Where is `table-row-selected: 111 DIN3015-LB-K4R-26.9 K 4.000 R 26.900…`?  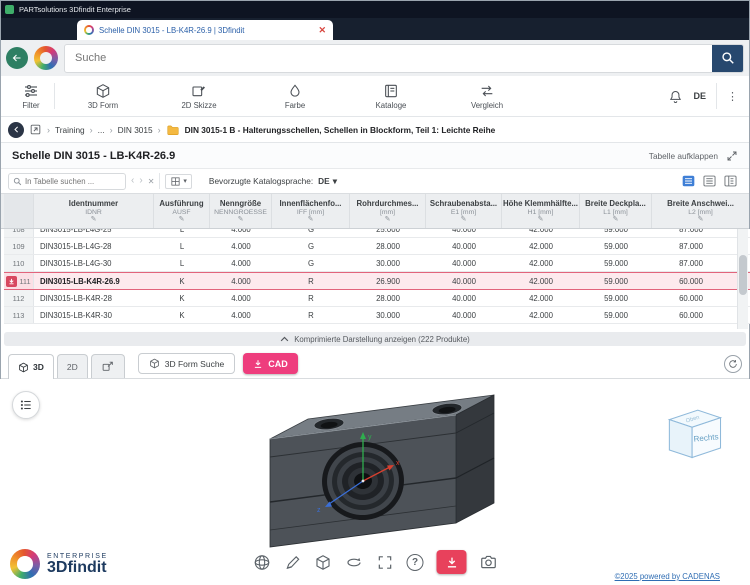 table-row-selected: 111 DIN3015-LB-K4R-26.9 K 4.000 R 26.900… is located at coordinates (377, 281).